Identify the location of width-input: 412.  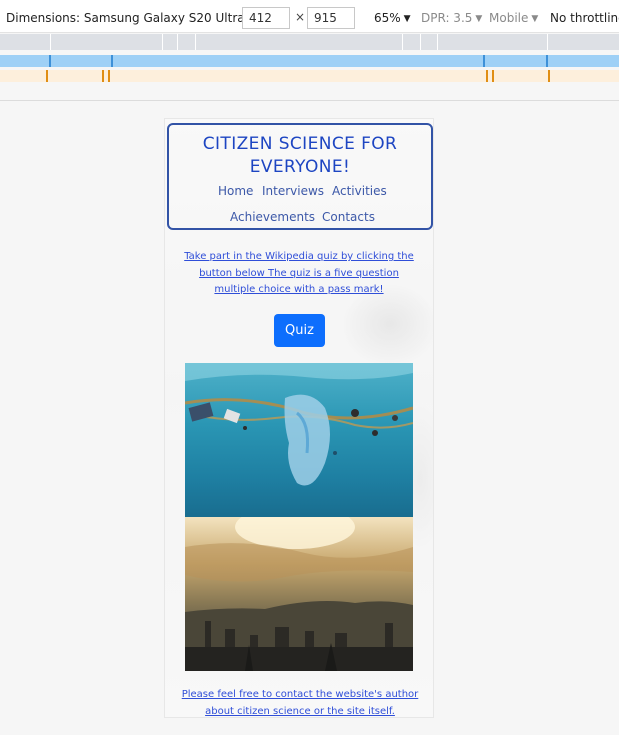
(266, 18).